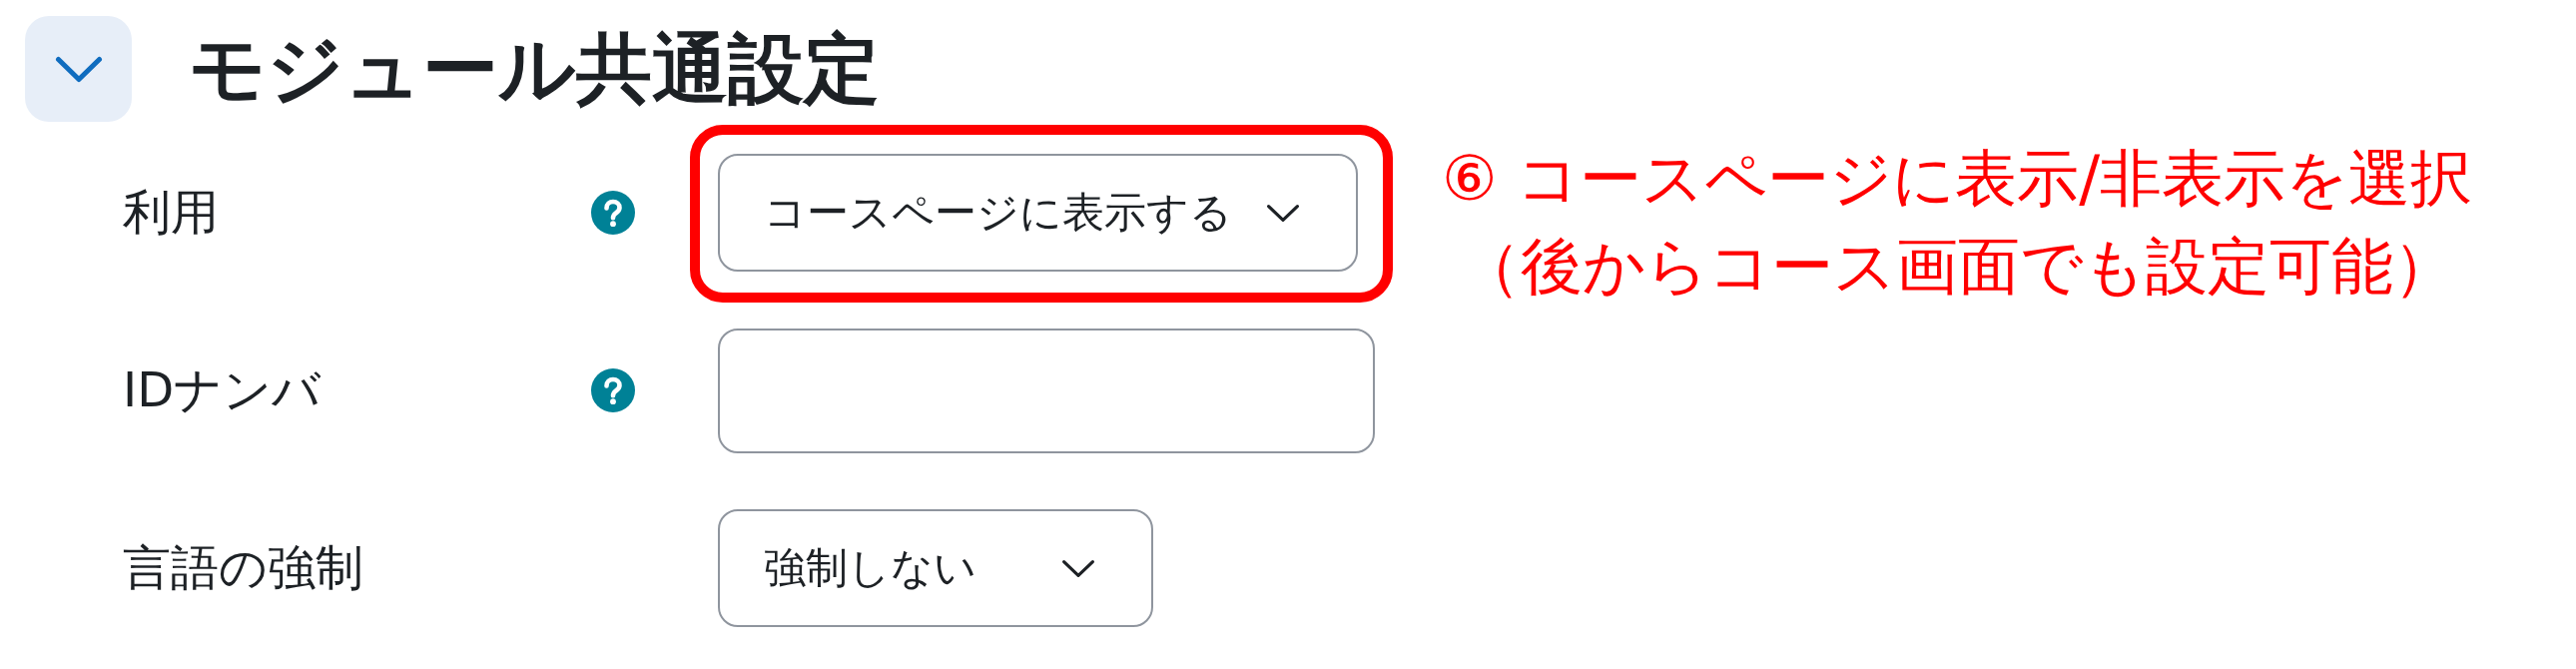  I want to click on input-field, so click(1046, 391).